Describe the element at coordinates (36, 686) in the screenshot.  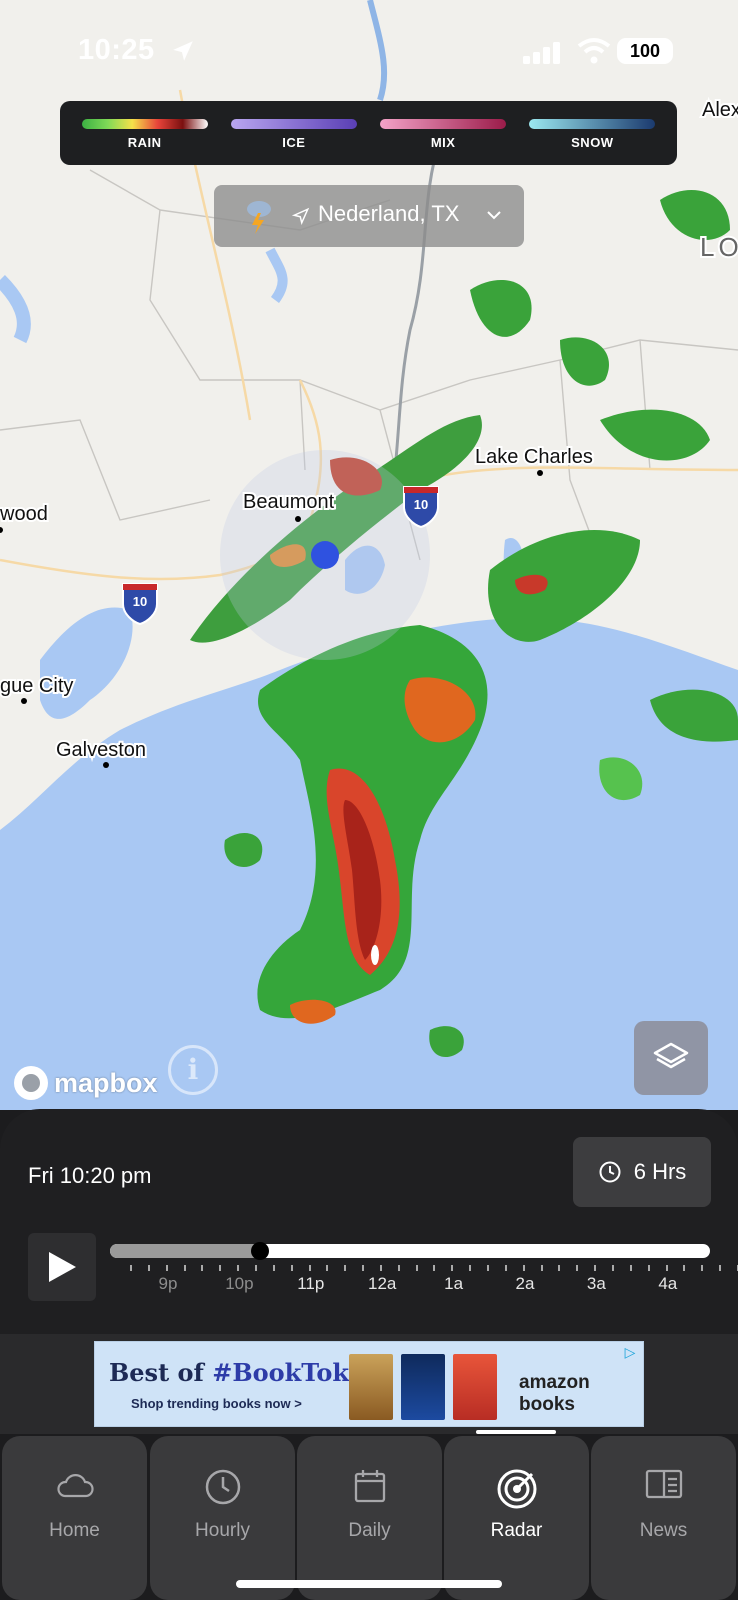
I see `city-label: gue City` at that location.